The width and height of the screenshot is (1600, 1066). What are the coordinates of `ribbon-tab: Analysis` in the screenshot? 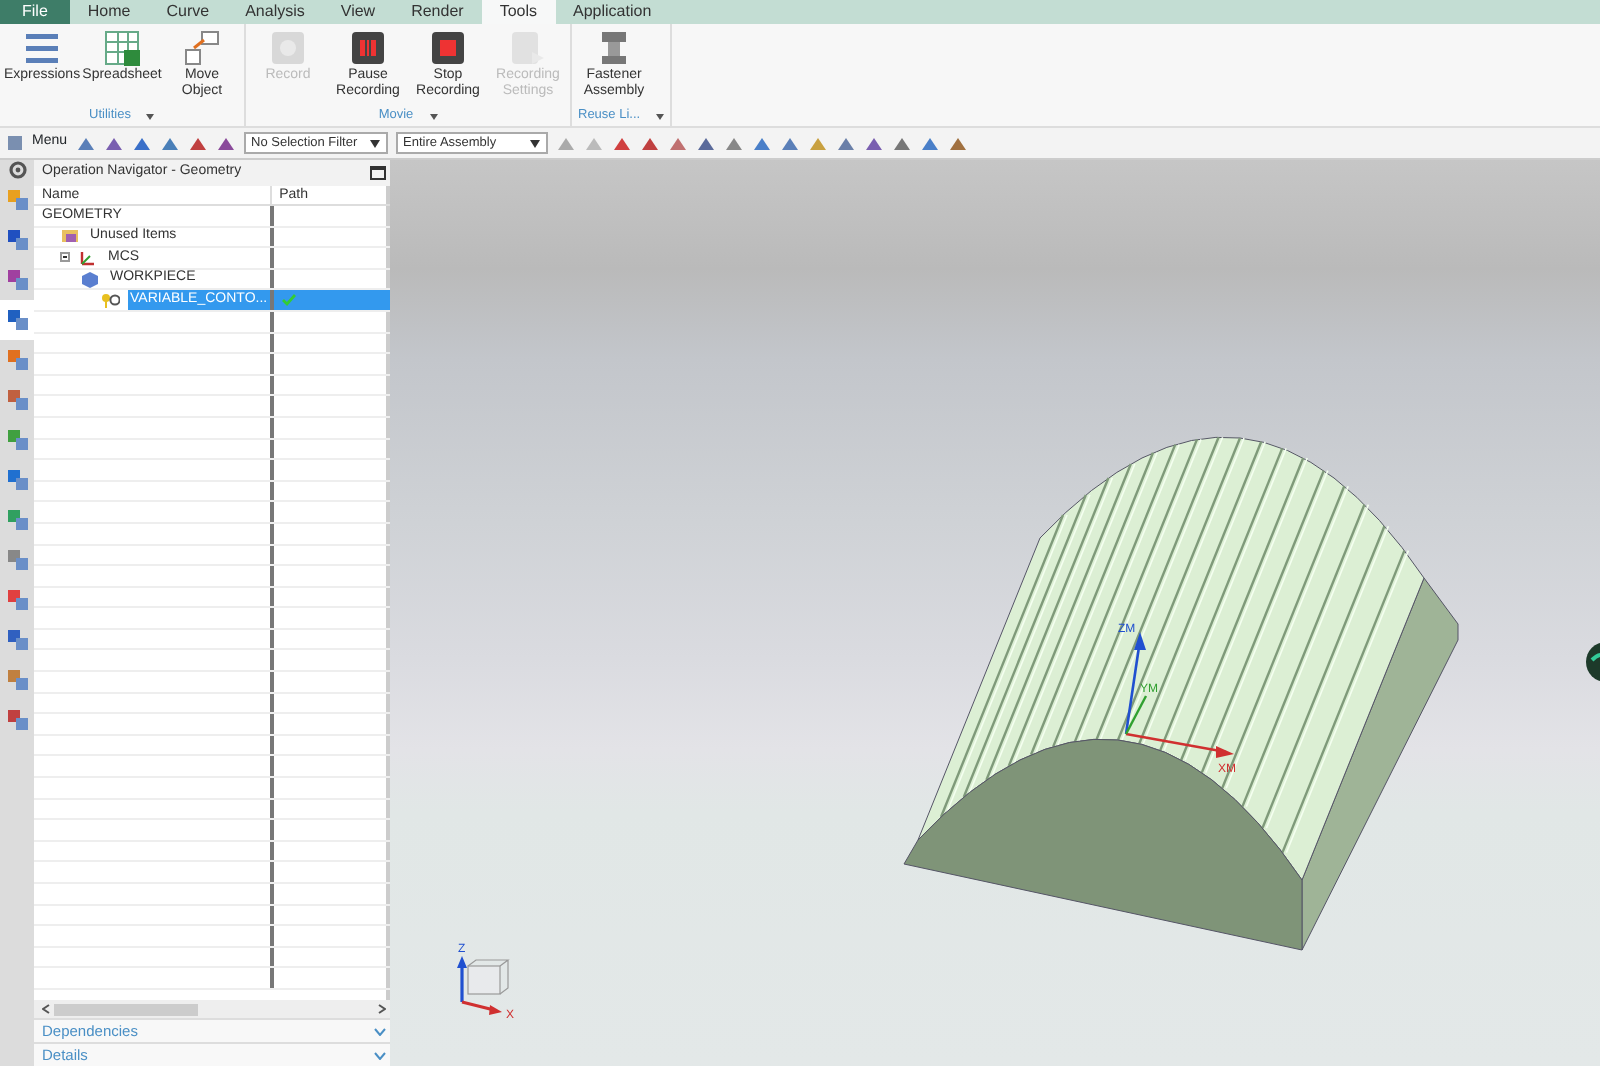 It's located at (275, 12).